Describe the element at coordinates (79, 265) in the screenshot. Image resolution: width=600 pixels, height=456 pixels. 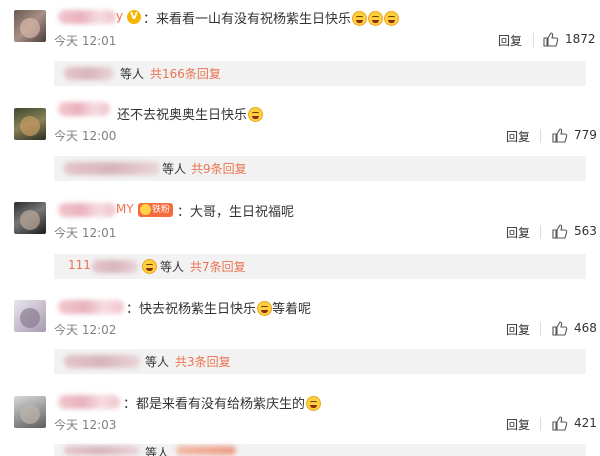
I see `sub-reply-user-prefix: 111` at that location.